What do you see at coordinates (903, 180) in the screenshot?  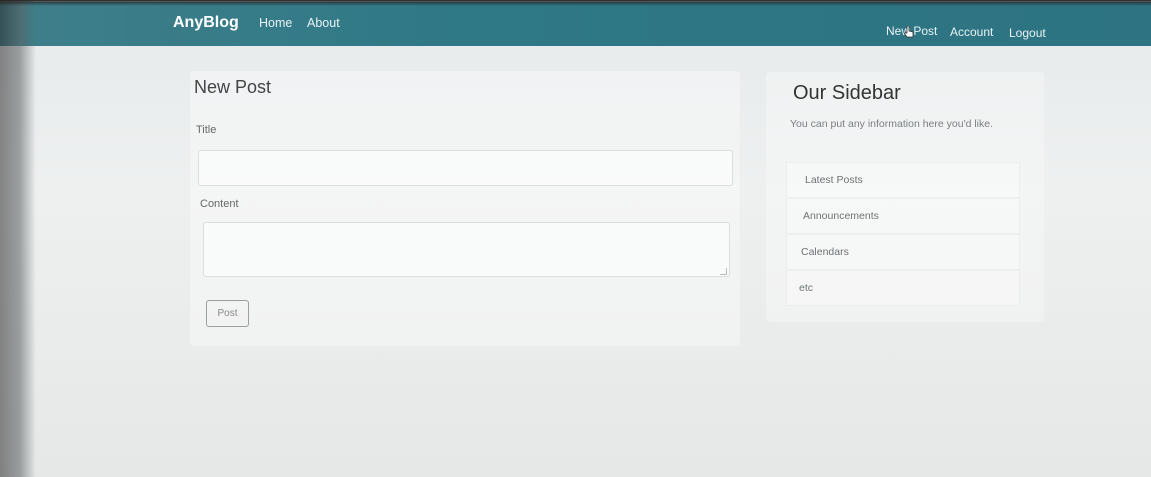 I see `sidebar-item-latest-posts: Latest Posts` at bounding box center [903, 180].